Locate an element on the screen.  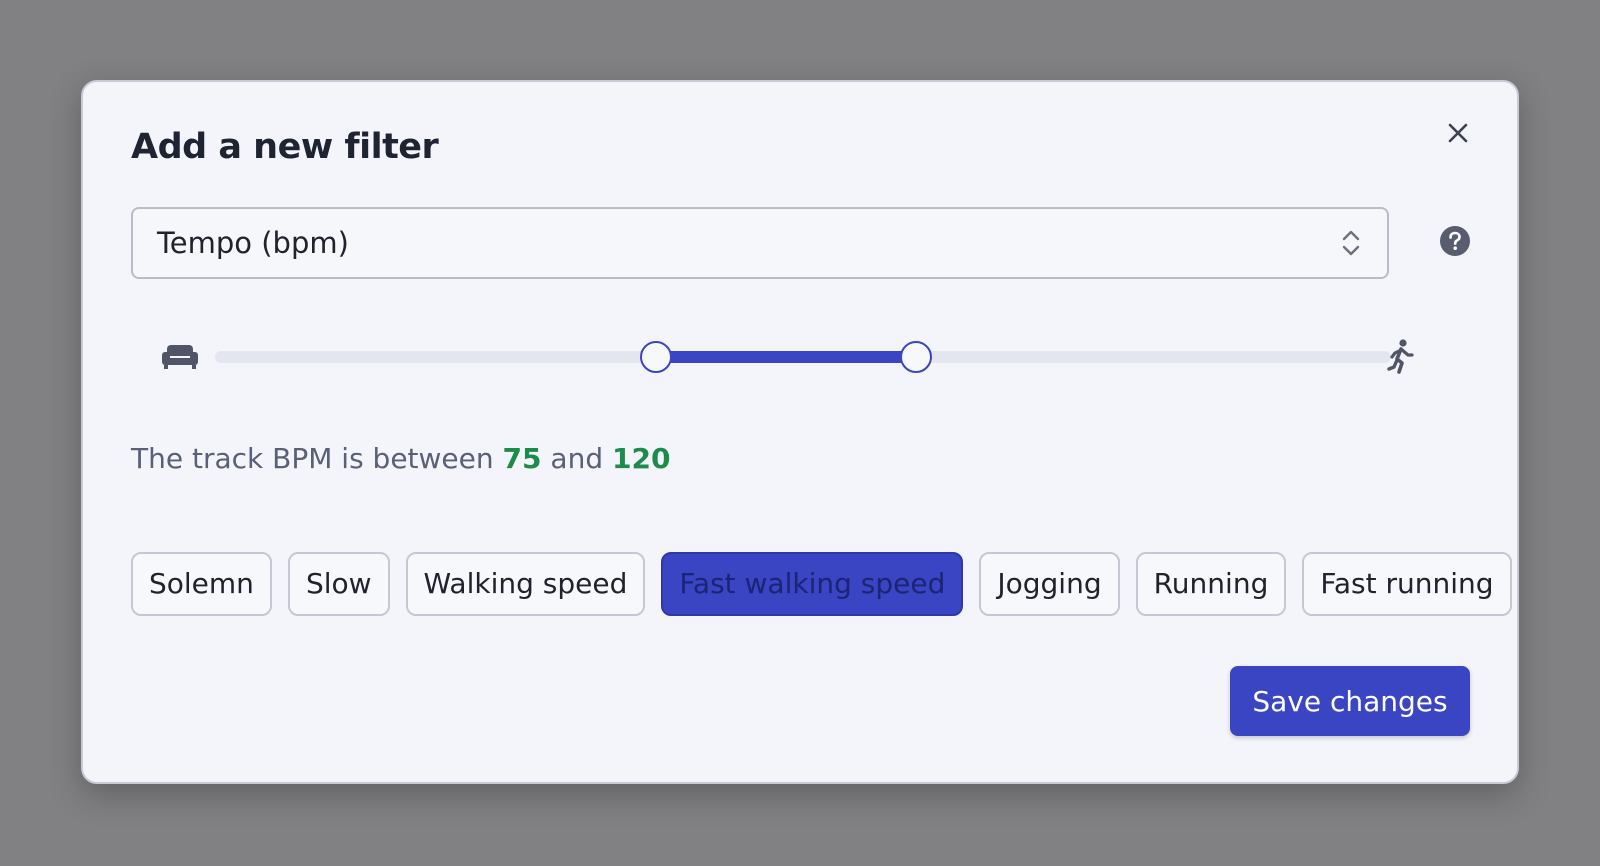
summary-joiner: and is located at coordinates (577, 458).